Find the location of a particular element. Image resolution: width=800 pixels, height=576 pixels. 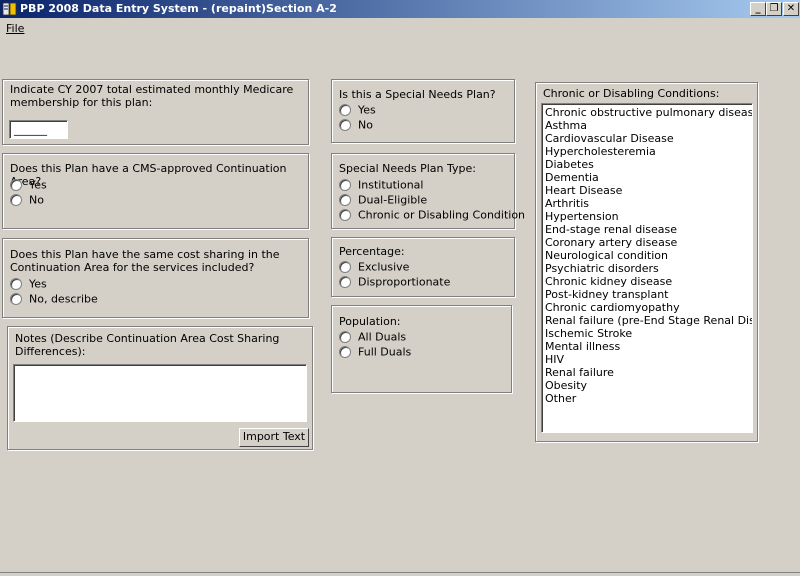

close-button: ✕ is located at coordinates (791, 9).